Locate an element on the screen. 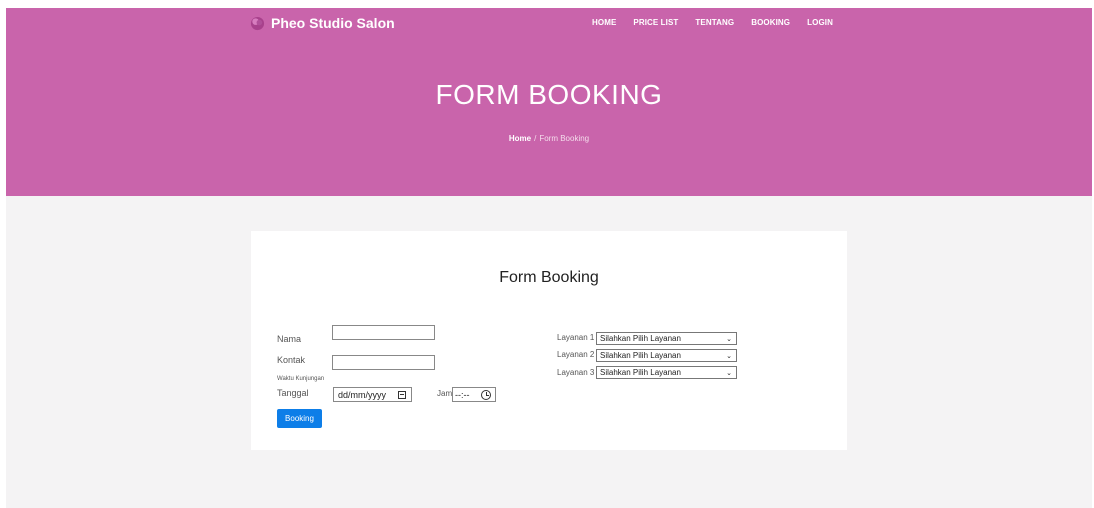 The width and height of the screenshot is (1094, 508). brand: Pheo Studio Salon is located at coordinates (322, 23).